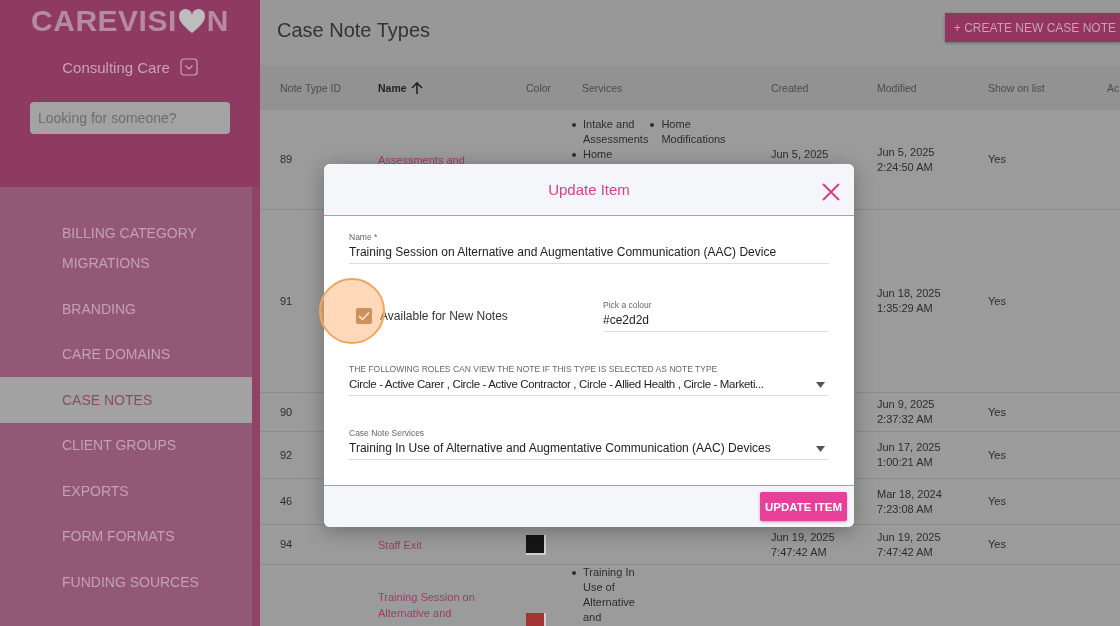  What do you see at coordinates (616, 132) in the screenshot?
I see `service-text: Intake and Assessments` at bounding box center [616, 132].